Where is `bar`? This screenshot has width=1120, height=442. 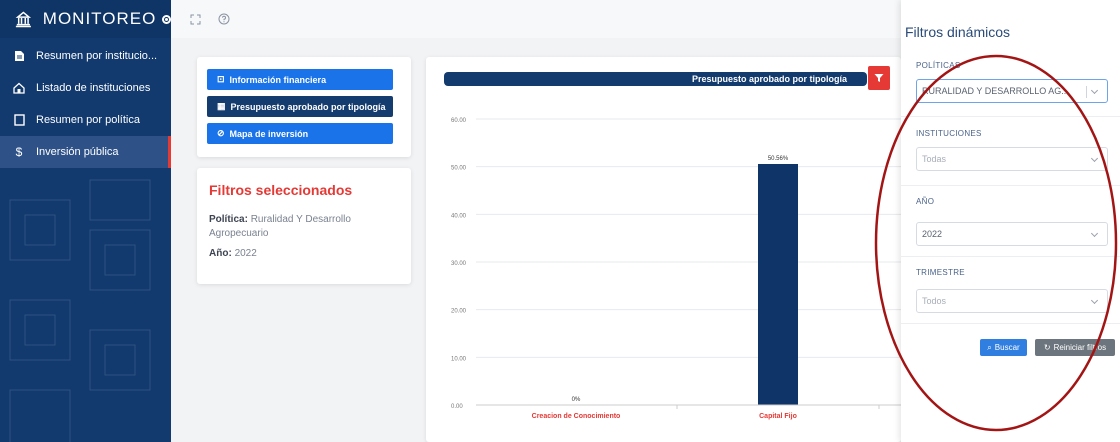
bar is located at coordinates (778, 284).